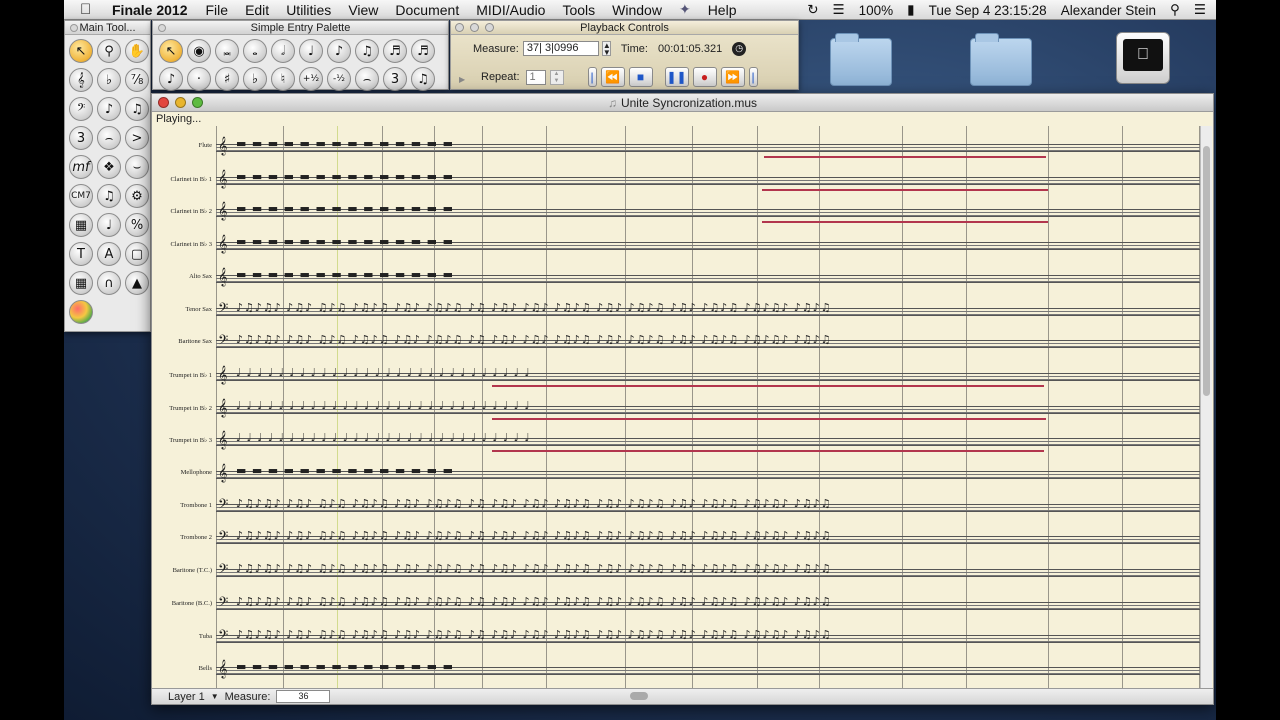  I want to click on chord-tool-icon: CM7, so click(81, 196).